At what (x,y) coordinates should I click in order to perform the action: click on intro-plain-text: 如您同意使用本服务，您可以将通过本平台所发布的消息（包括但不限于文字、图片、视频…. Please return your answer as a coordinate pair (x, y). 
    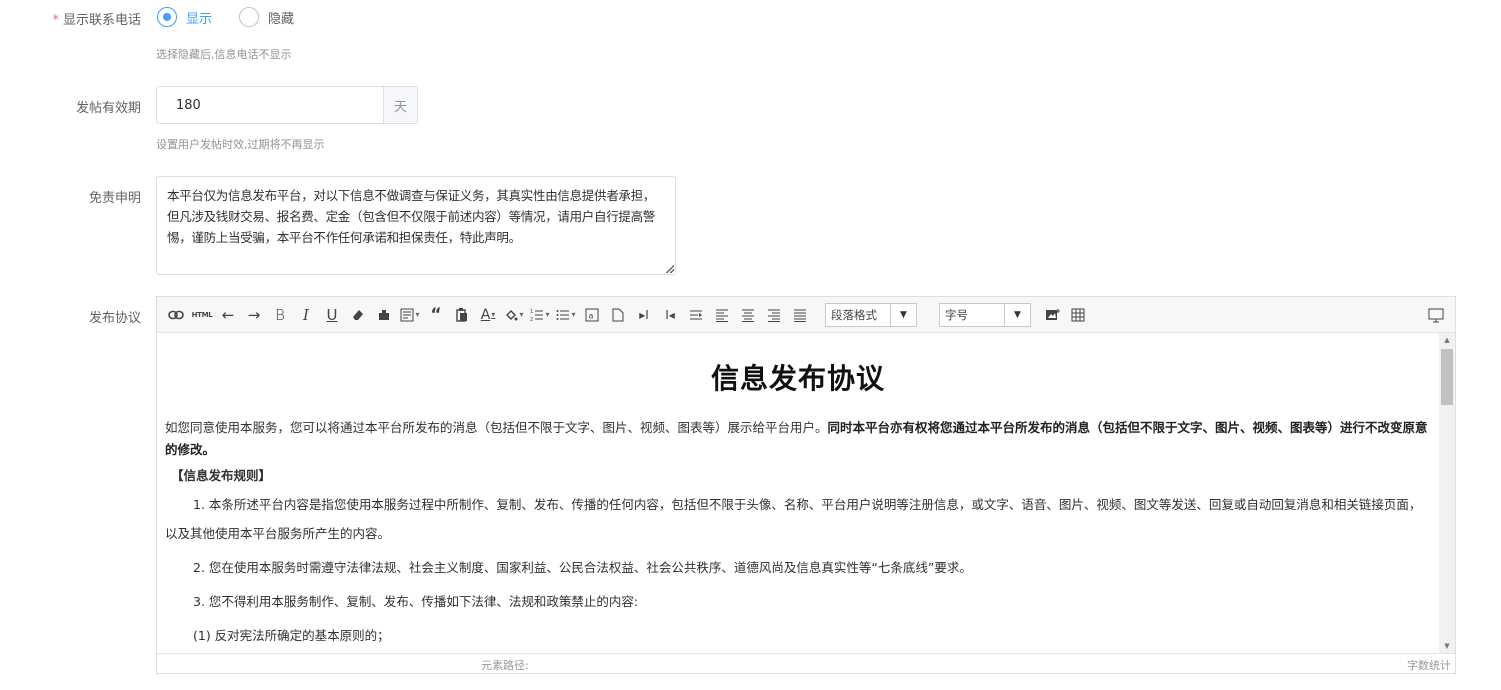
    Looking at the image, I should click on (496, 427).